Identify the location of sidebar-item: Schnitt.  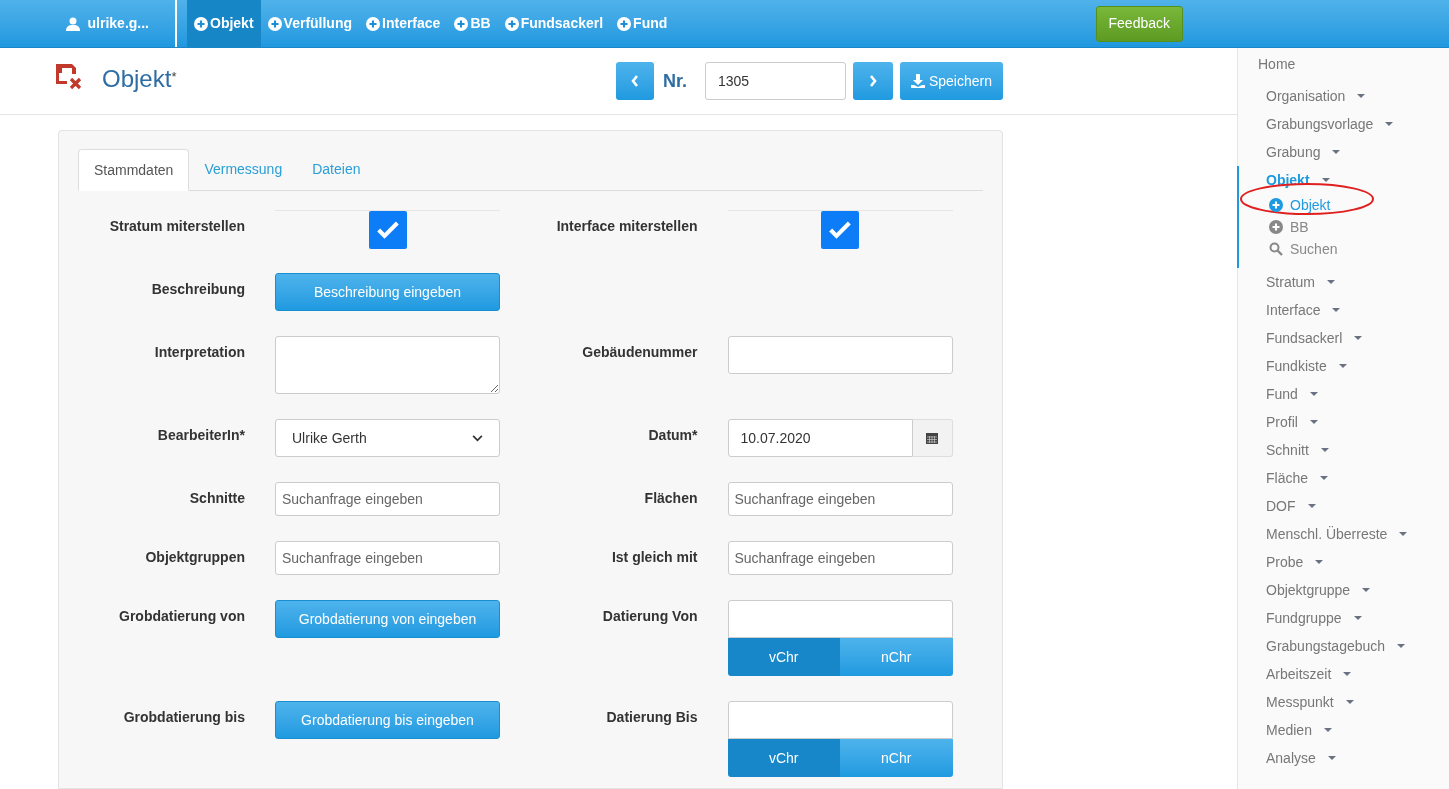
(1357, 450).